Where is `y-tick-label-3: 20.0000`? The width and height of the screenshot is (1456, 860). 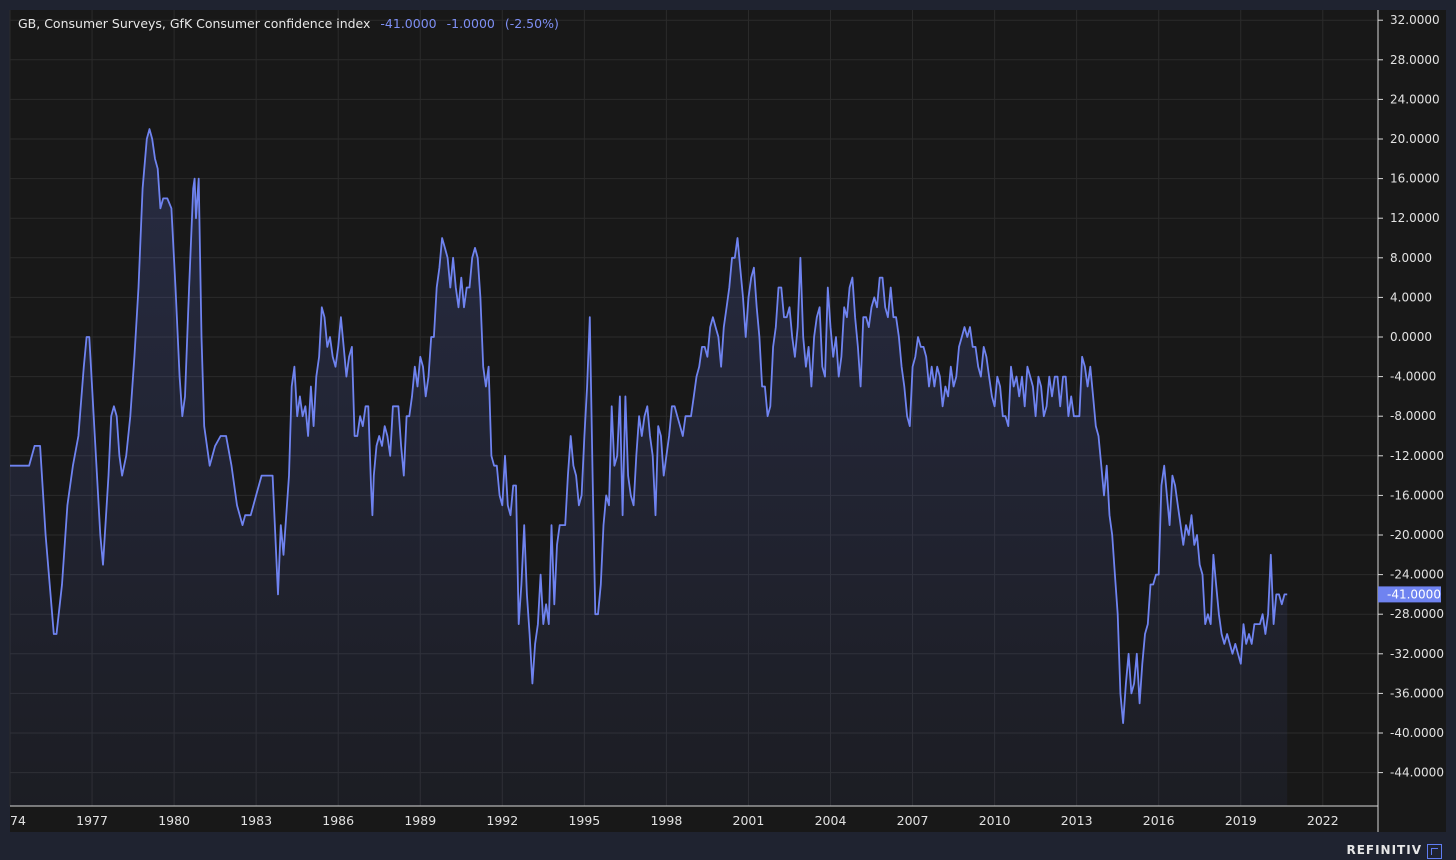
y-tick-label-3: 20.0000 is located at coordinates (1415, 139).